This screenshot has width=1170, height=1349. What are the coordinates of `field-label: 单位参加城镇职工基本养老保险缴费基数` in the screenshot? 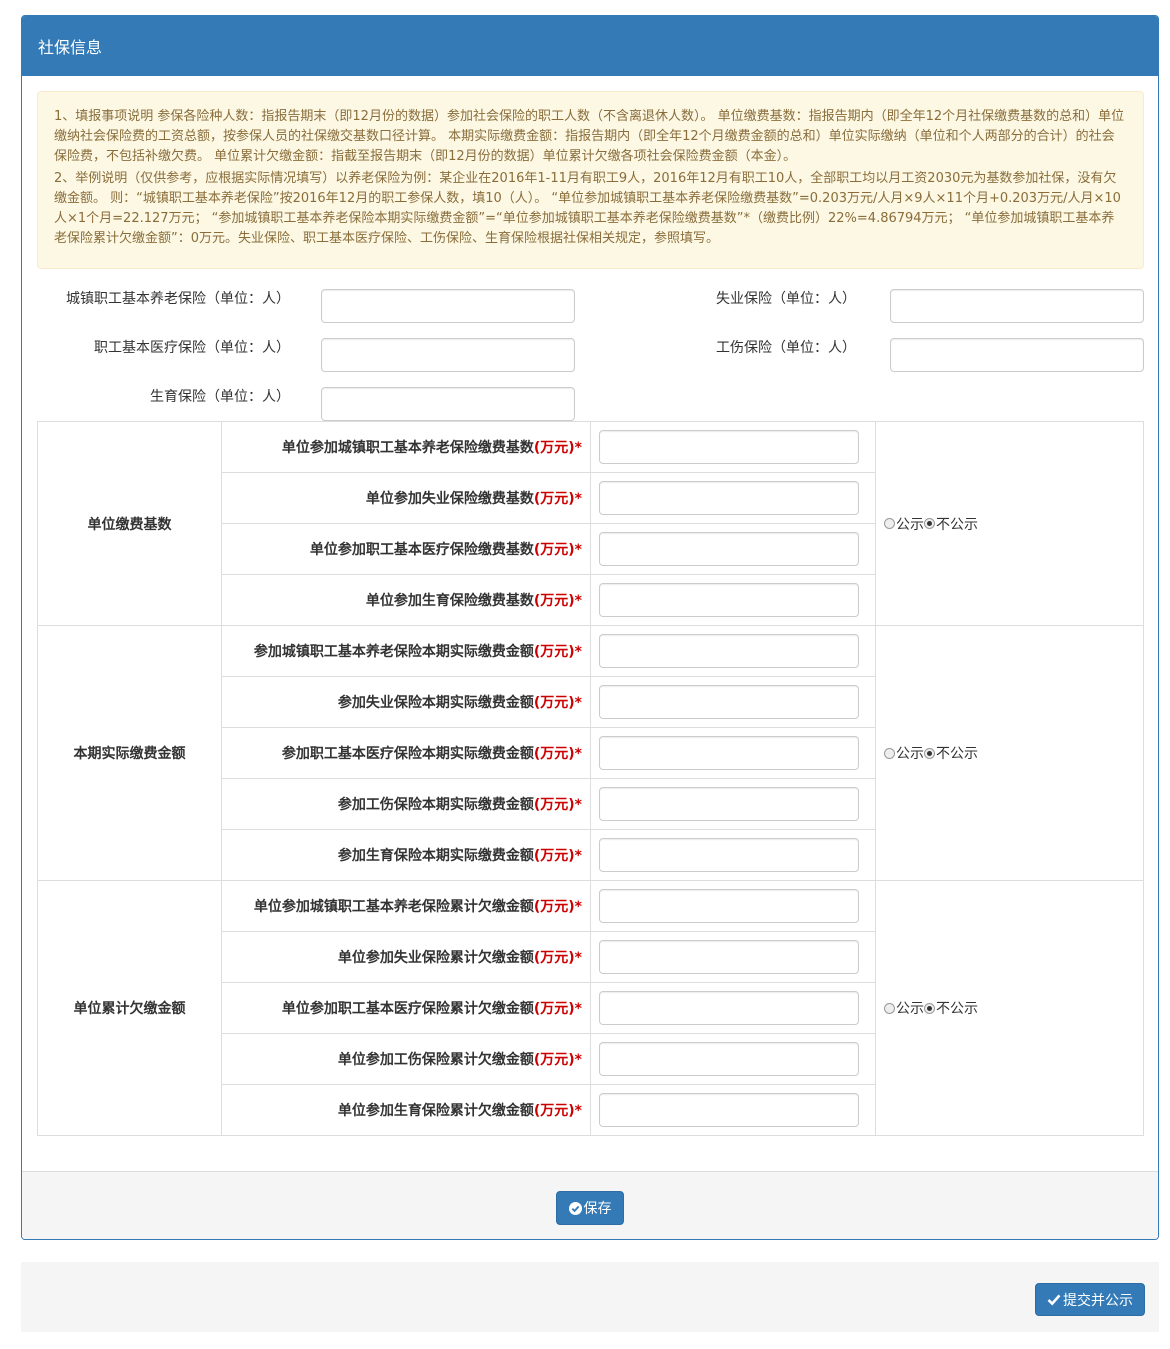 It's located at (407, 448).